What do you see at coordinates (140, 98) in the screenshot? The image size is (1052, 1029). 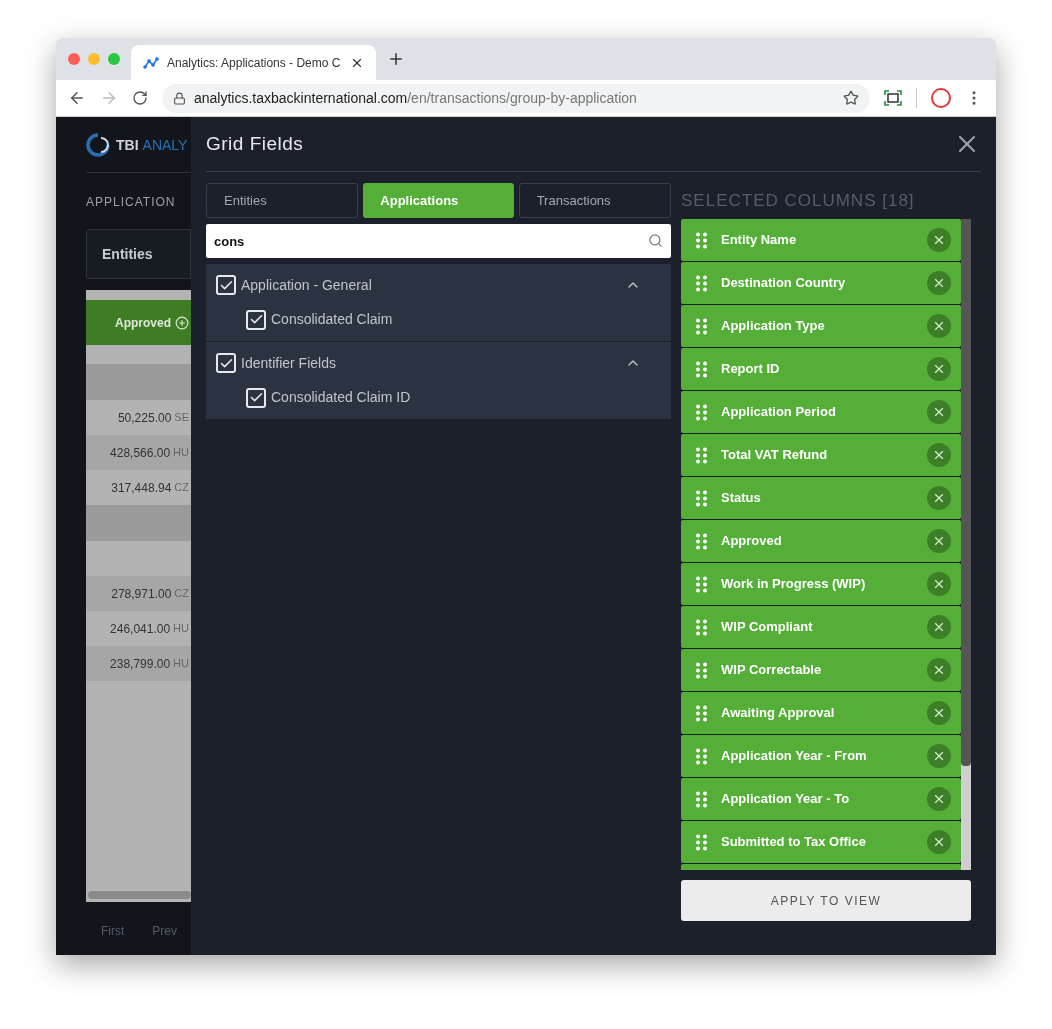 I see `reload-icon` at bounding box center [140, 98].